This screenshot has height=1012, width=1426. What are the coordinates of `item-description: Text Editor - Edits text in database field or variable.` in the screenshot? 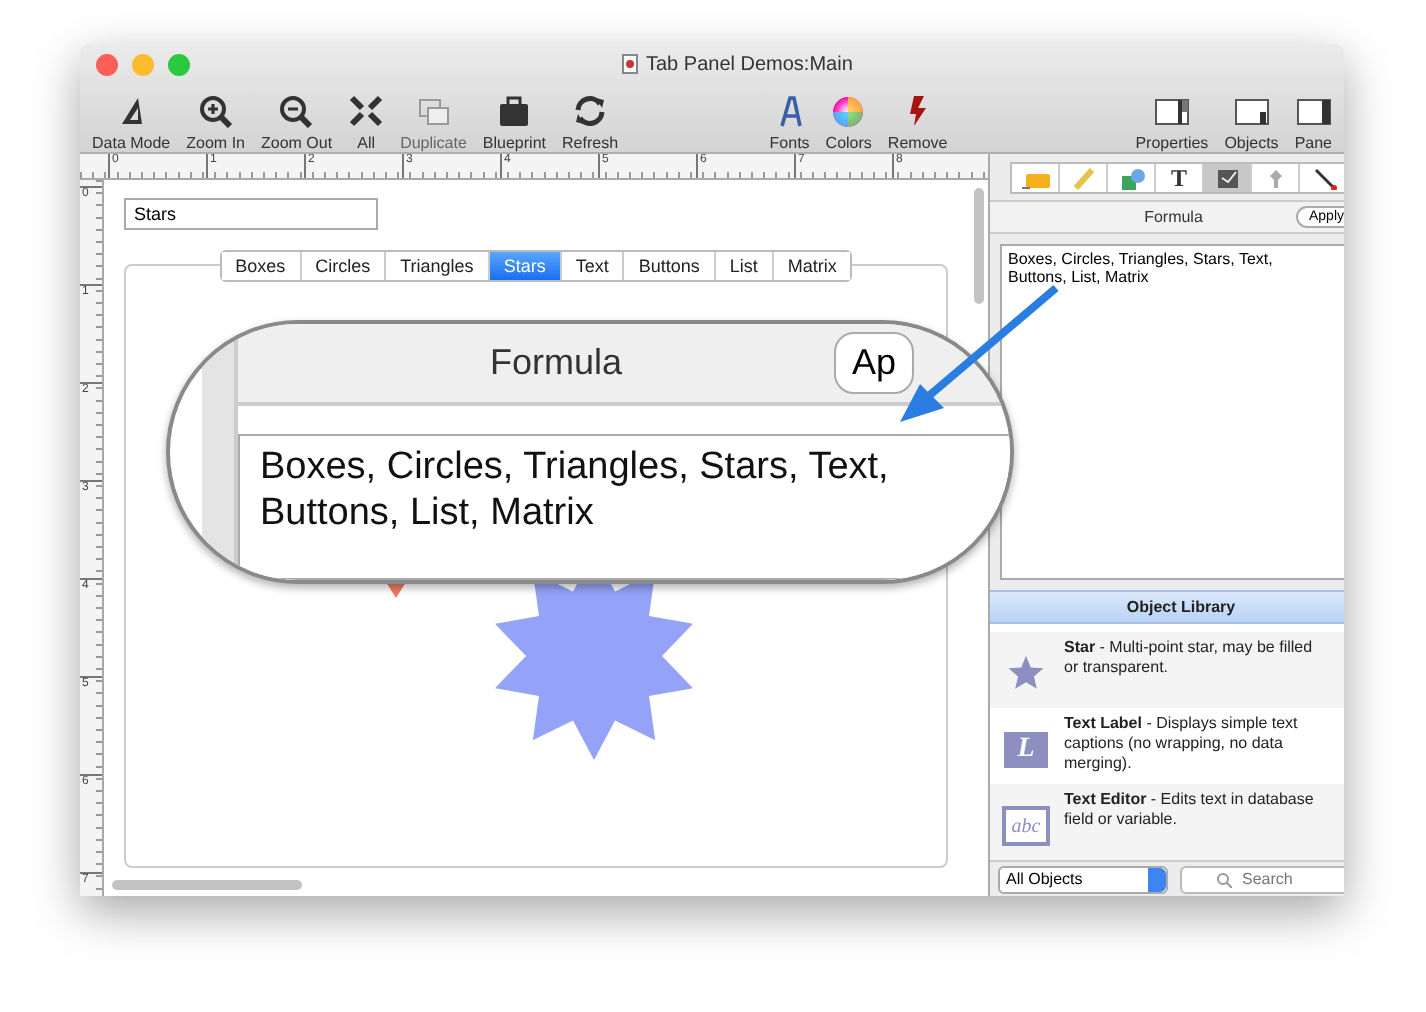 It's located at (1190, 810).